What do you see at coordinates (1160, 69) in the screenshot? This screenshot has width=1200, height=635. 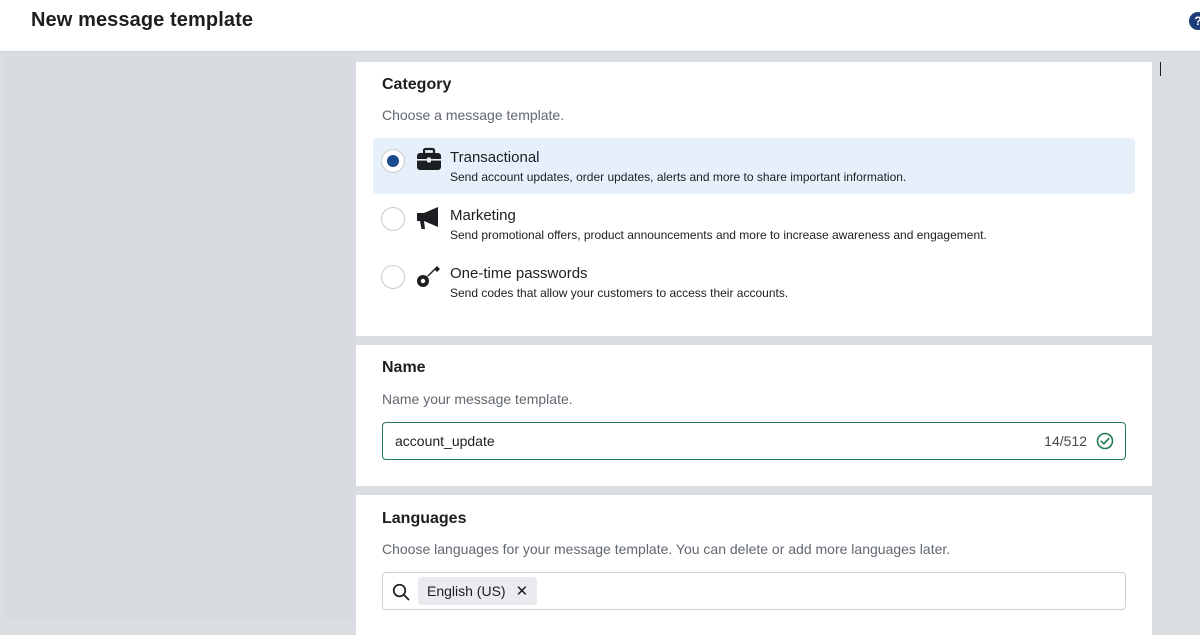 I see `text-cursor` at bounding box center [1160, 69].